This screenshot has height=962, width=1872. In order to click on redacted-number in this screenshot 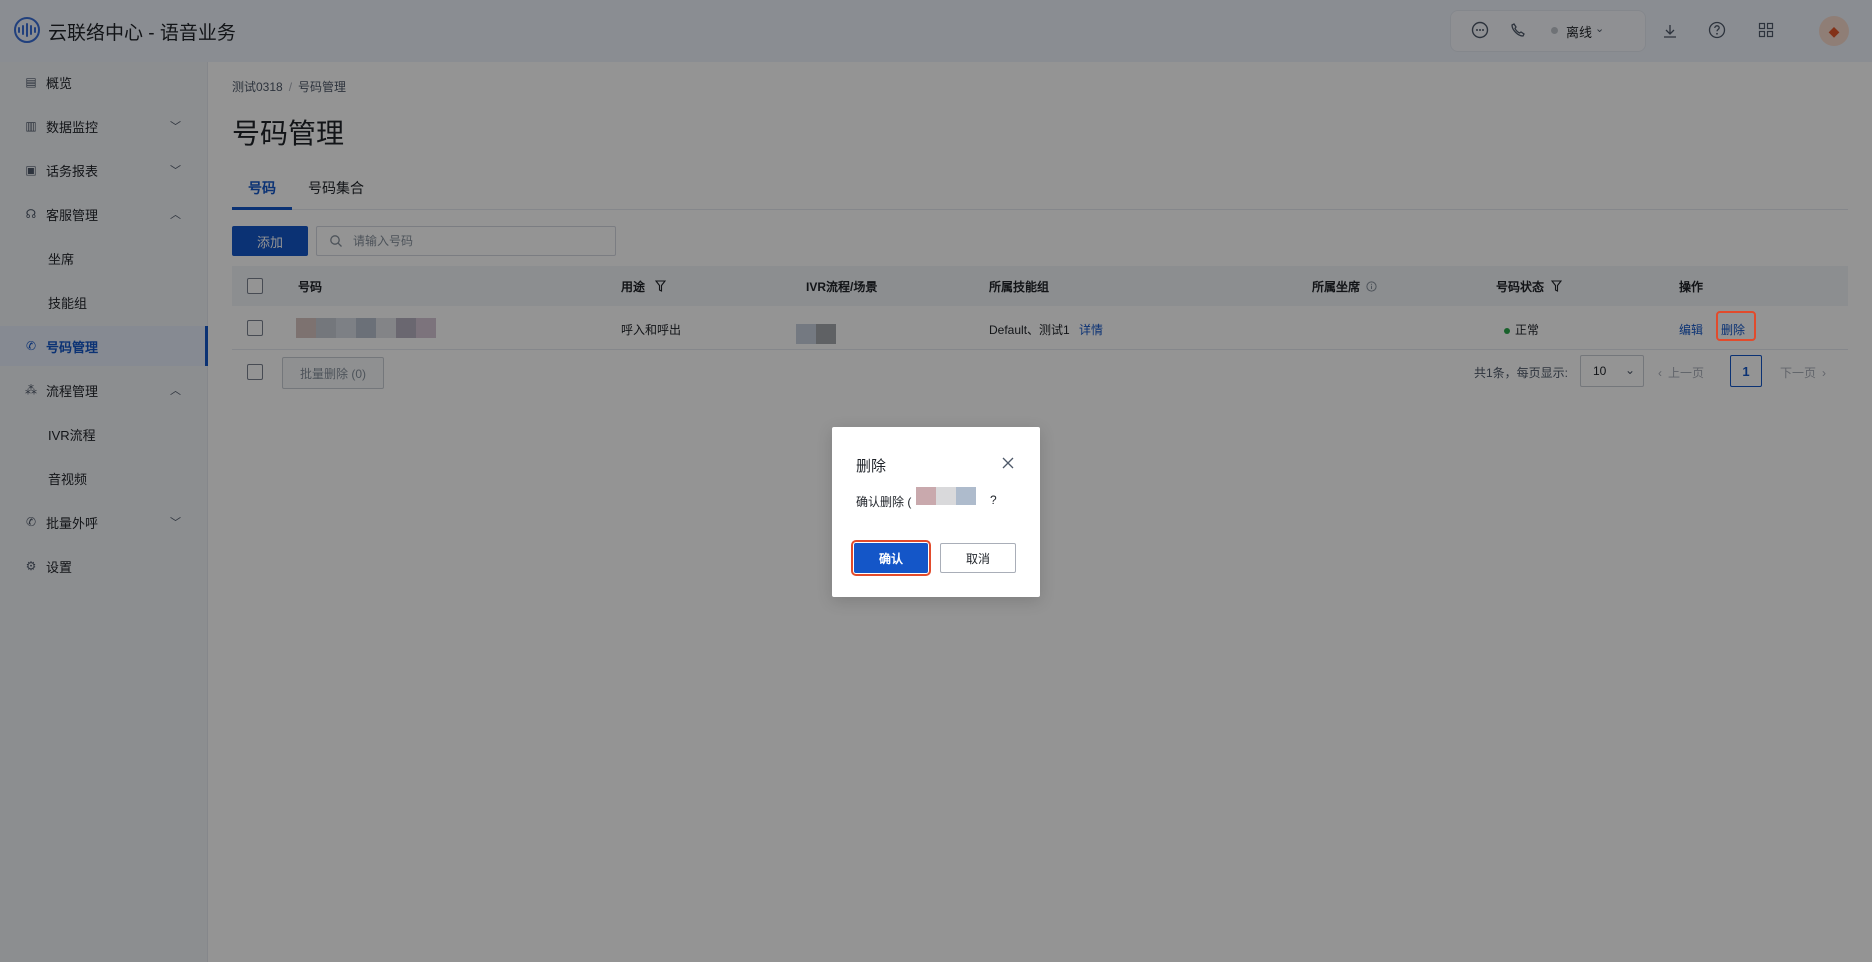, I will do `click(946, 496)`.